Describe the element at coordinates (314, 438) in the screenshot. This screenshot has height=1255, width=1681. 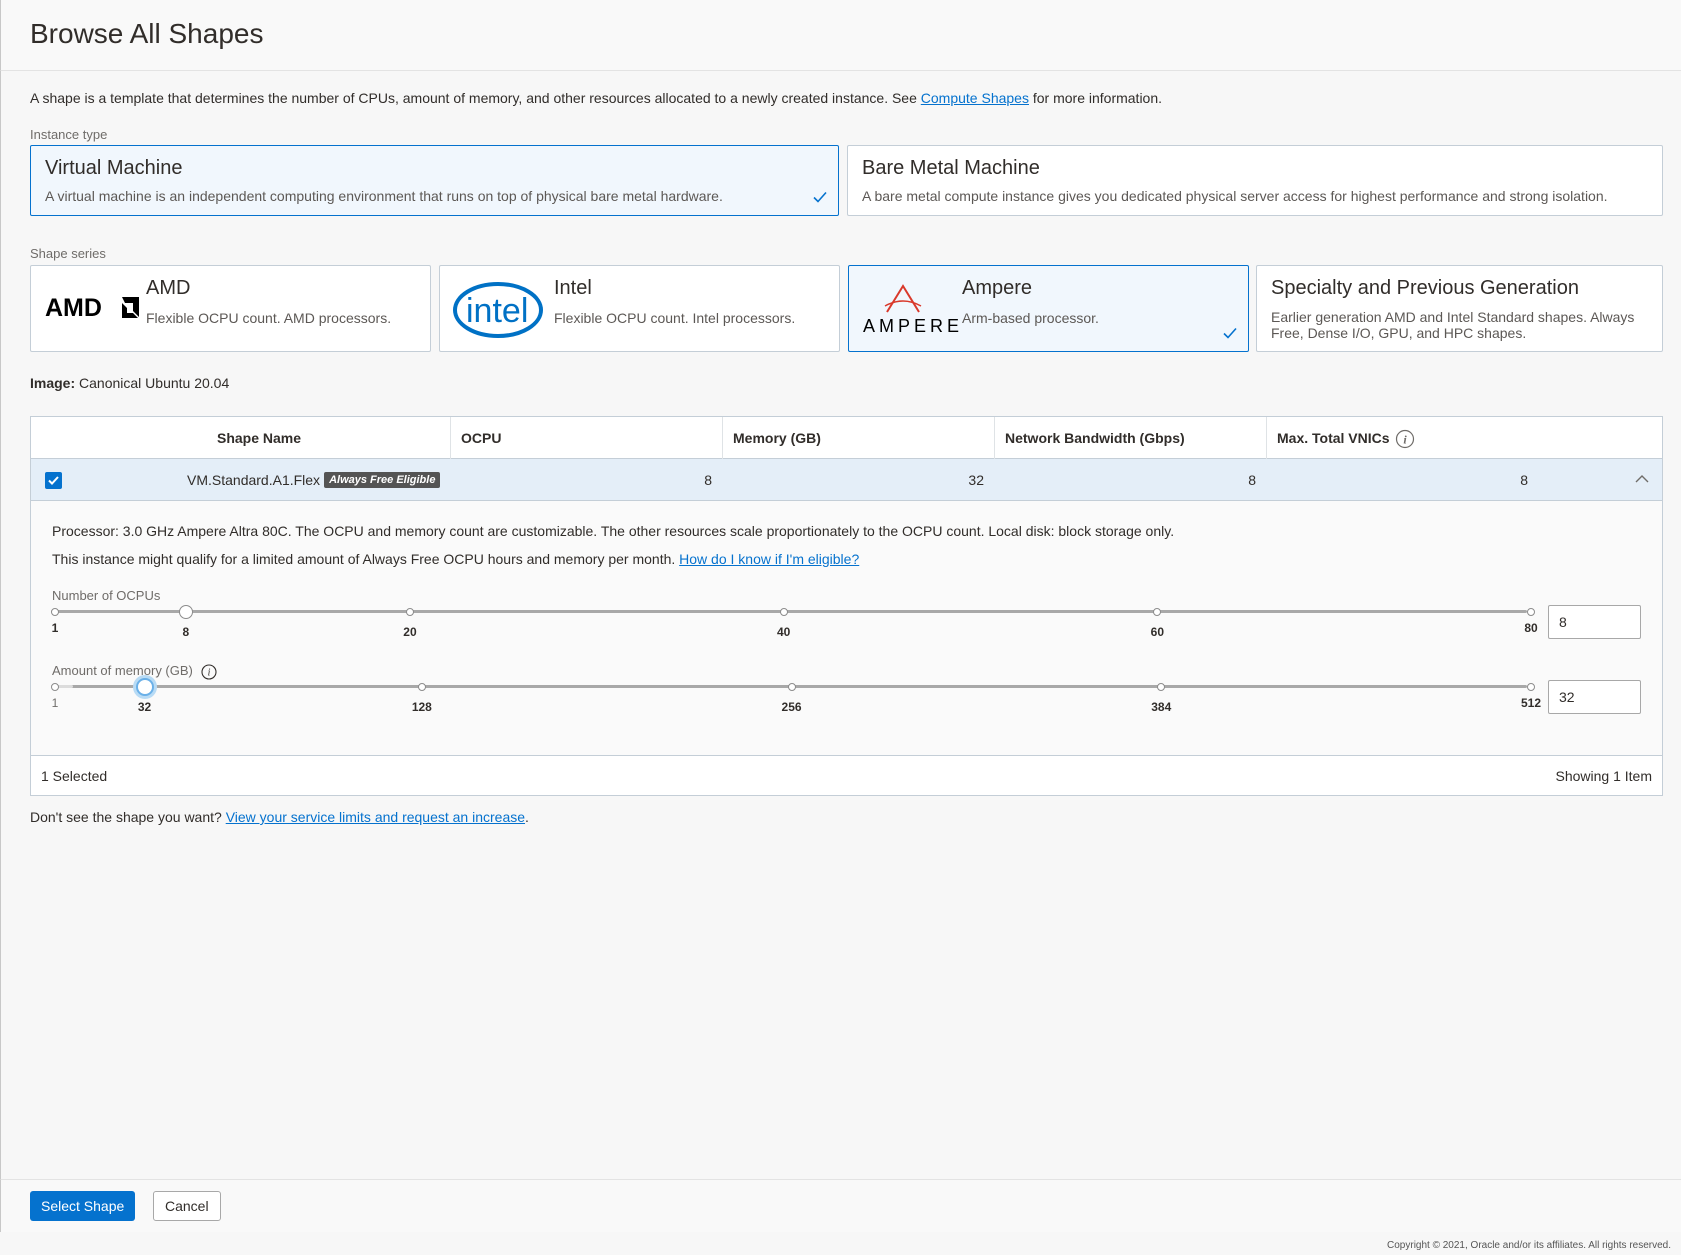
I see `col-shape-name: Shape Name` at that location.